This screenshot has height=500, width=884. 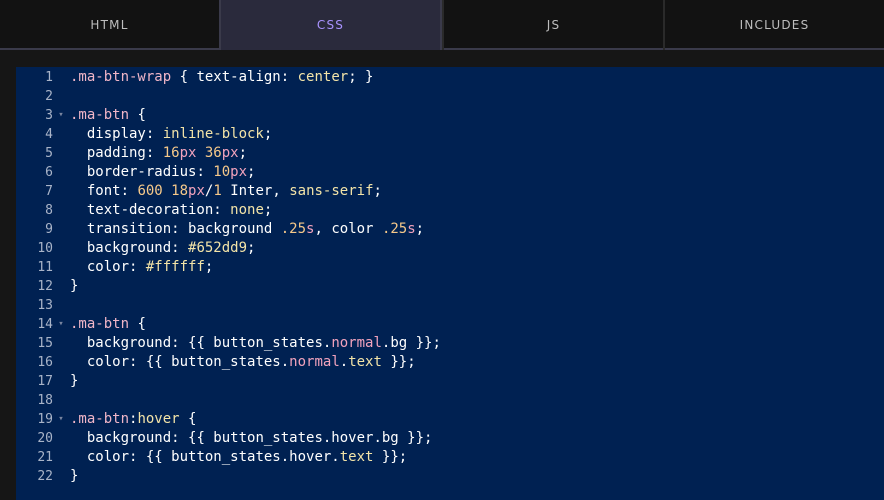 What do you see at coordinates (49, 229) in the screenshot?
I see `line-number: 9` at bounding box center [49, 229].